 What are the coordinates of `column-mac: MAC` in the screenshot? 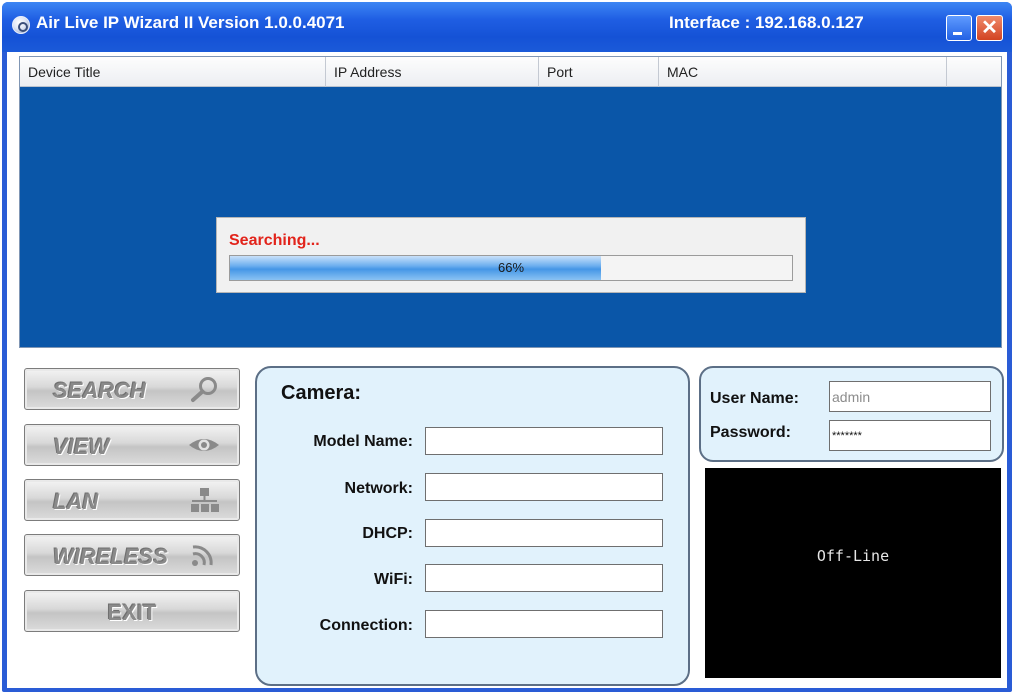 It's located at (803, 72).